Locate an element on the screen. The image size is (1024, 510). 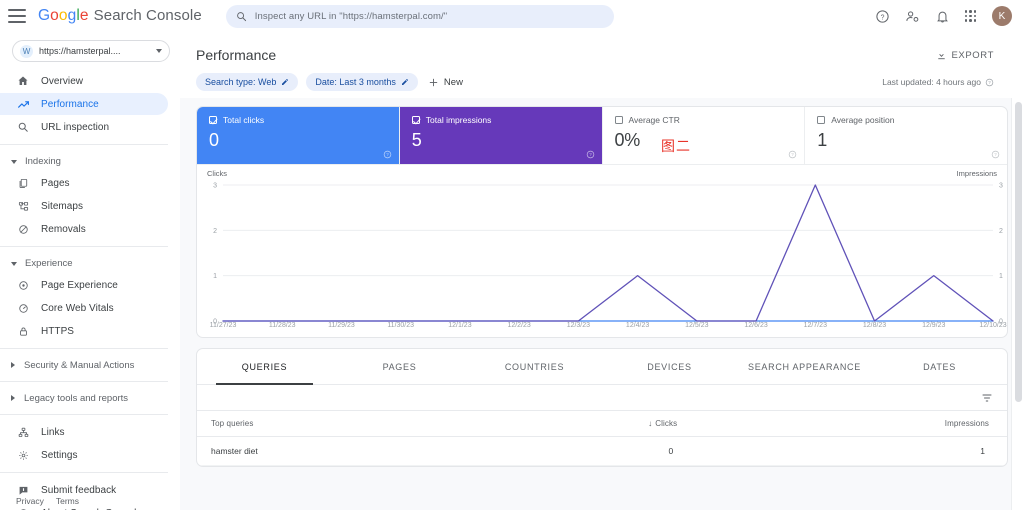
tab-label: QUERIES is located at coordinates (264, 366).